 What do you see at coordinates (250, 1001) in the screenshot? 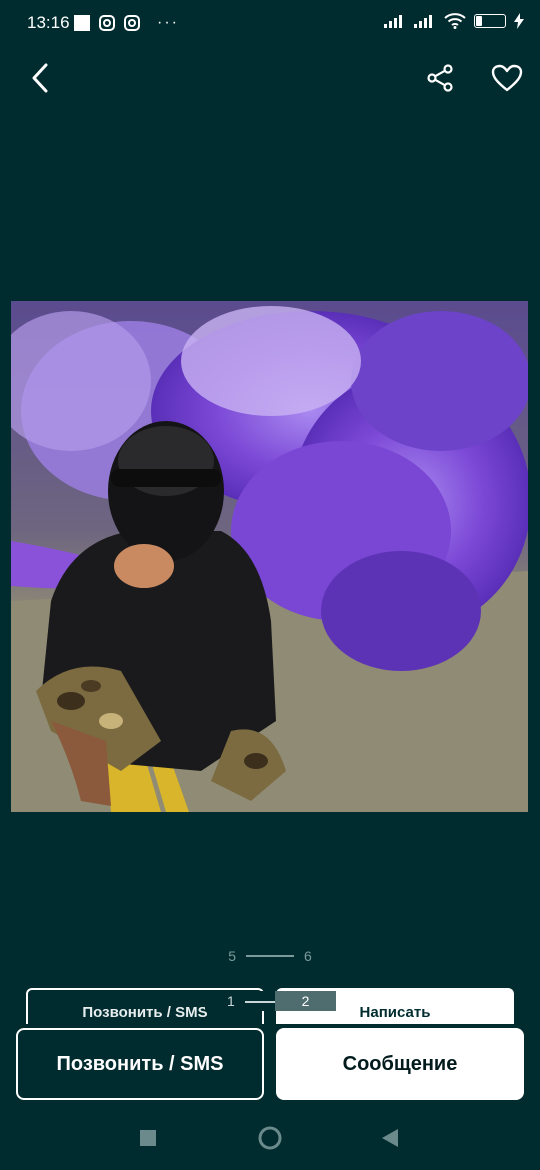
I see `mini-pager-current-box: 1` at bounding box center [250, 1001].